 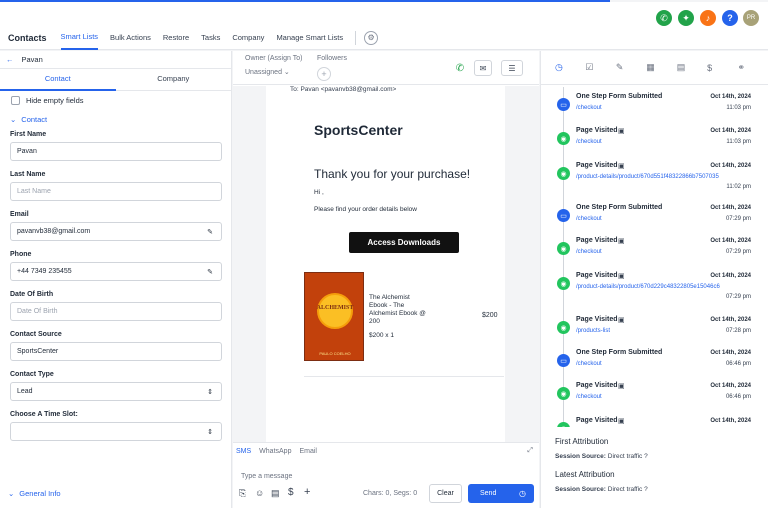 I want to click on contact-type-select: Lead ⇕, so click(x=116, y=391).